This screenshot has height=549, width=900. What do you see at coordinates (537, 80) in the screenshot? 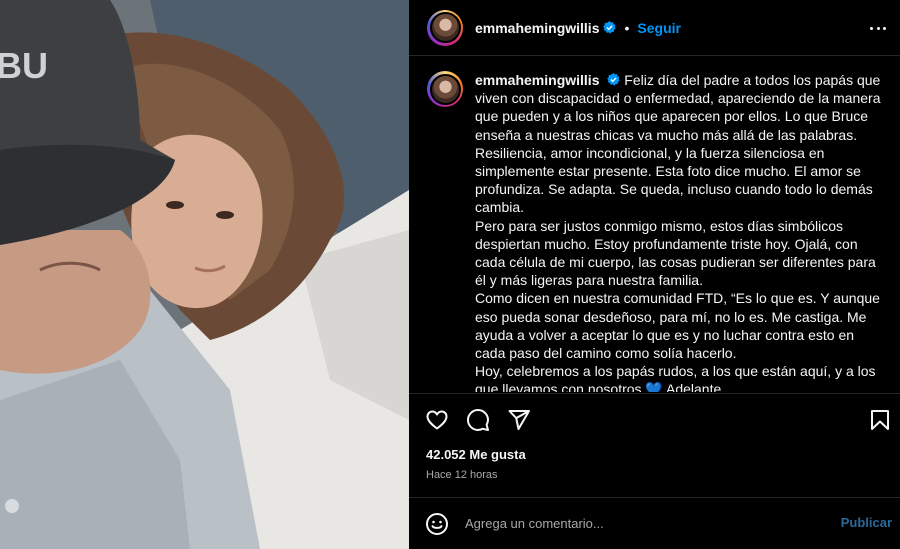
I see `caption-username: emmahemingwillis` at bounding box center [537, 80].